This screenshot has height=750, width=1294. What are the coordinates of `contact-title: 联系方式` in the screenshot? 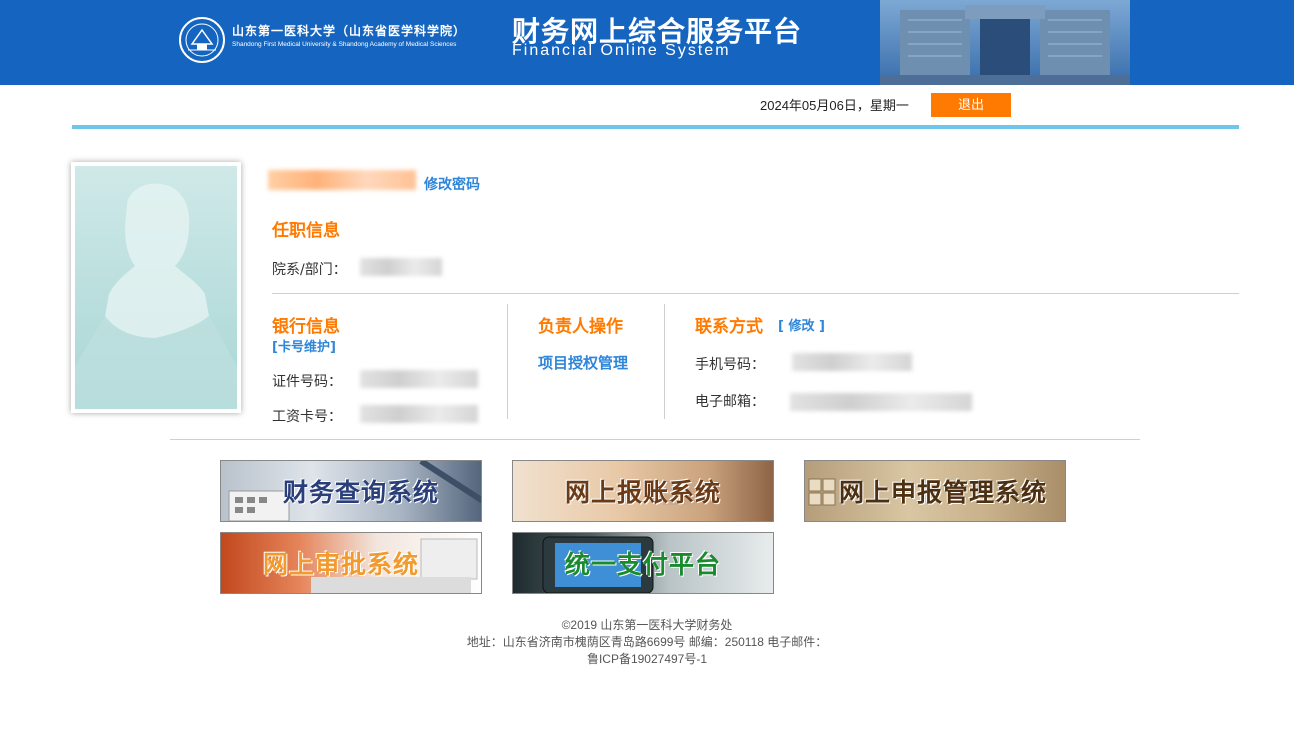 It's located at (729, 327).